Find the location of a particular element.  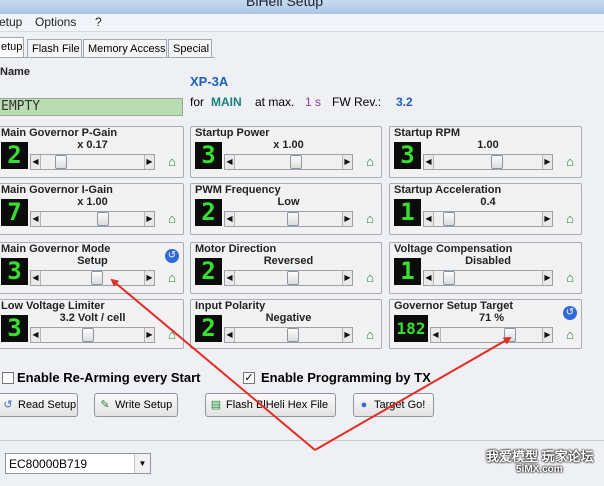

title-bar: BlHeli Setup is located at coordinates (302, 7).